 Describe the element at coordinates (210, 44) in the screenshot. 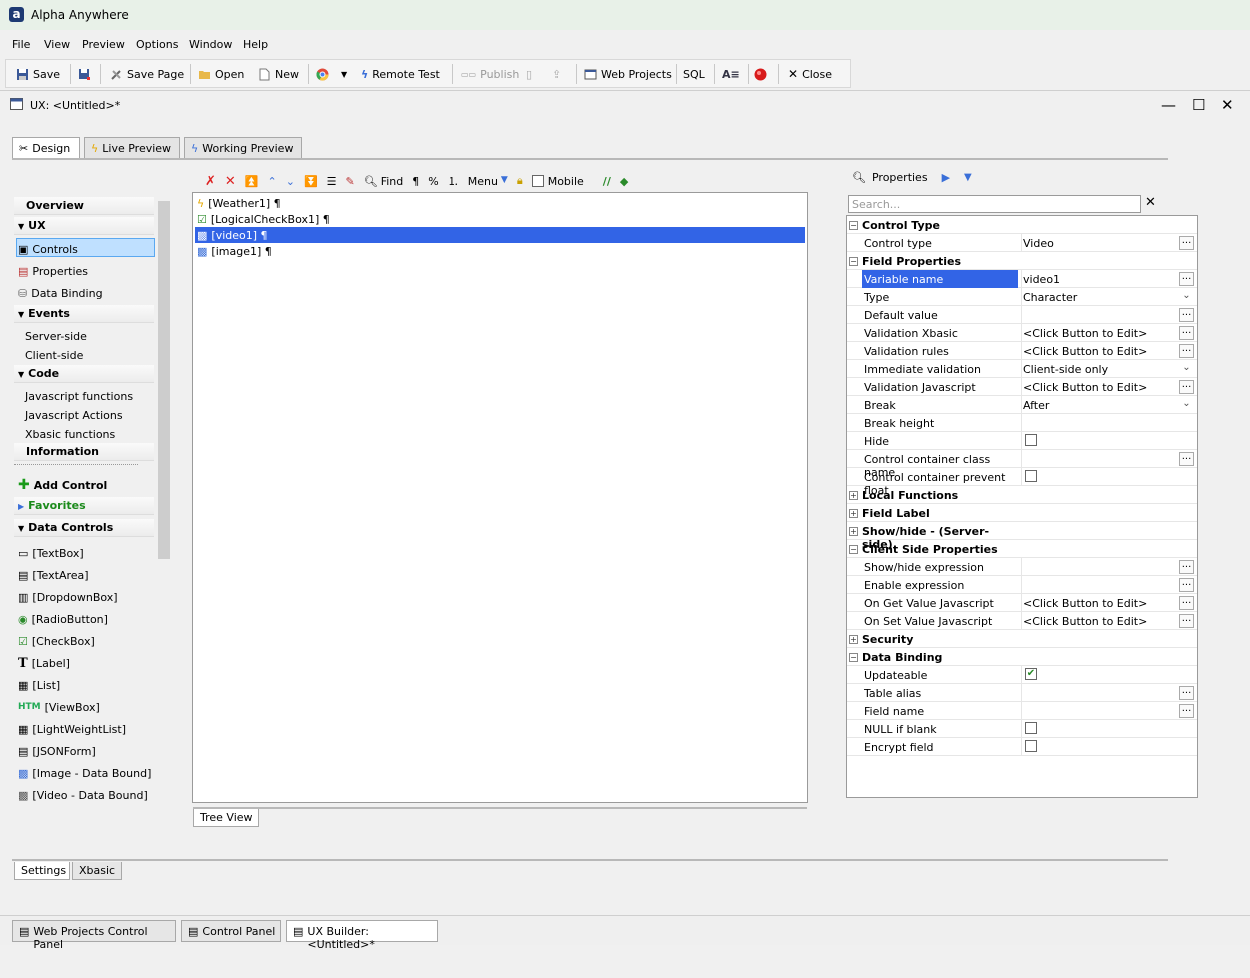

I see `menu-window: Window` at that location.